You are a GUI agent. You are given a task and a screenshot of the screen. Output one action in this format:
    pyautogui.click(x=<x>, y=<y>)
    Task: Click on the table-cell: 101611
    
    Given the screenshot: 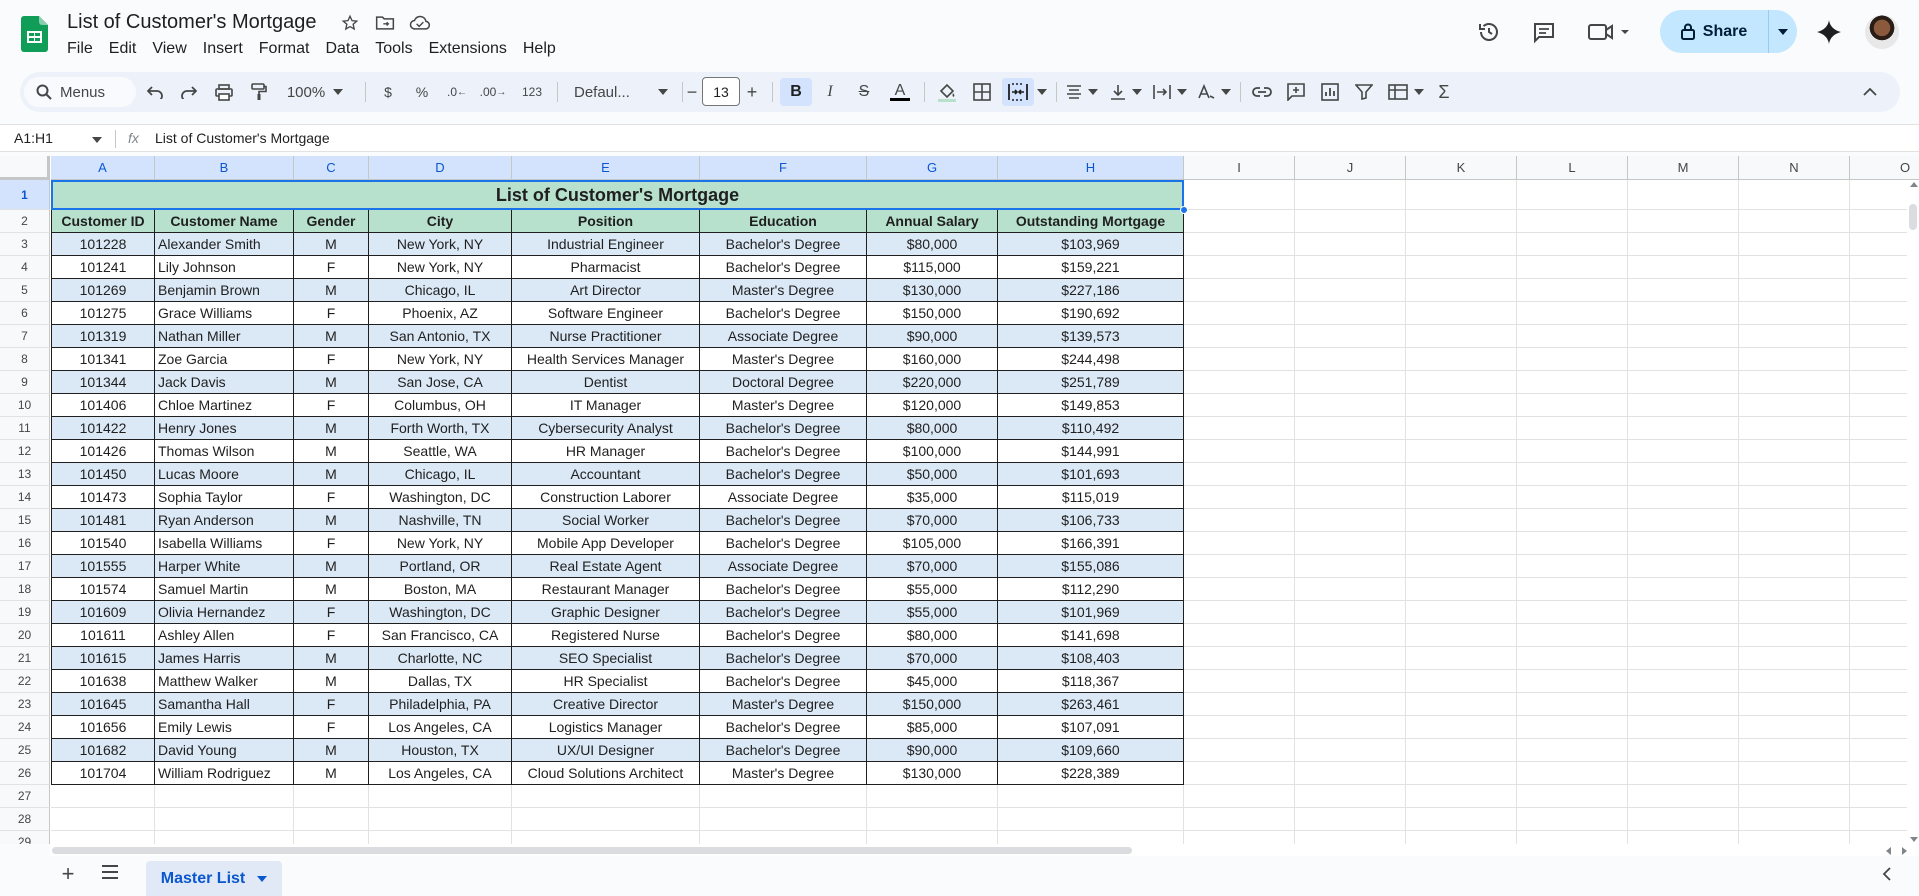 What is the action you would take?
    pyautogui.click(x=103, y=635)
    